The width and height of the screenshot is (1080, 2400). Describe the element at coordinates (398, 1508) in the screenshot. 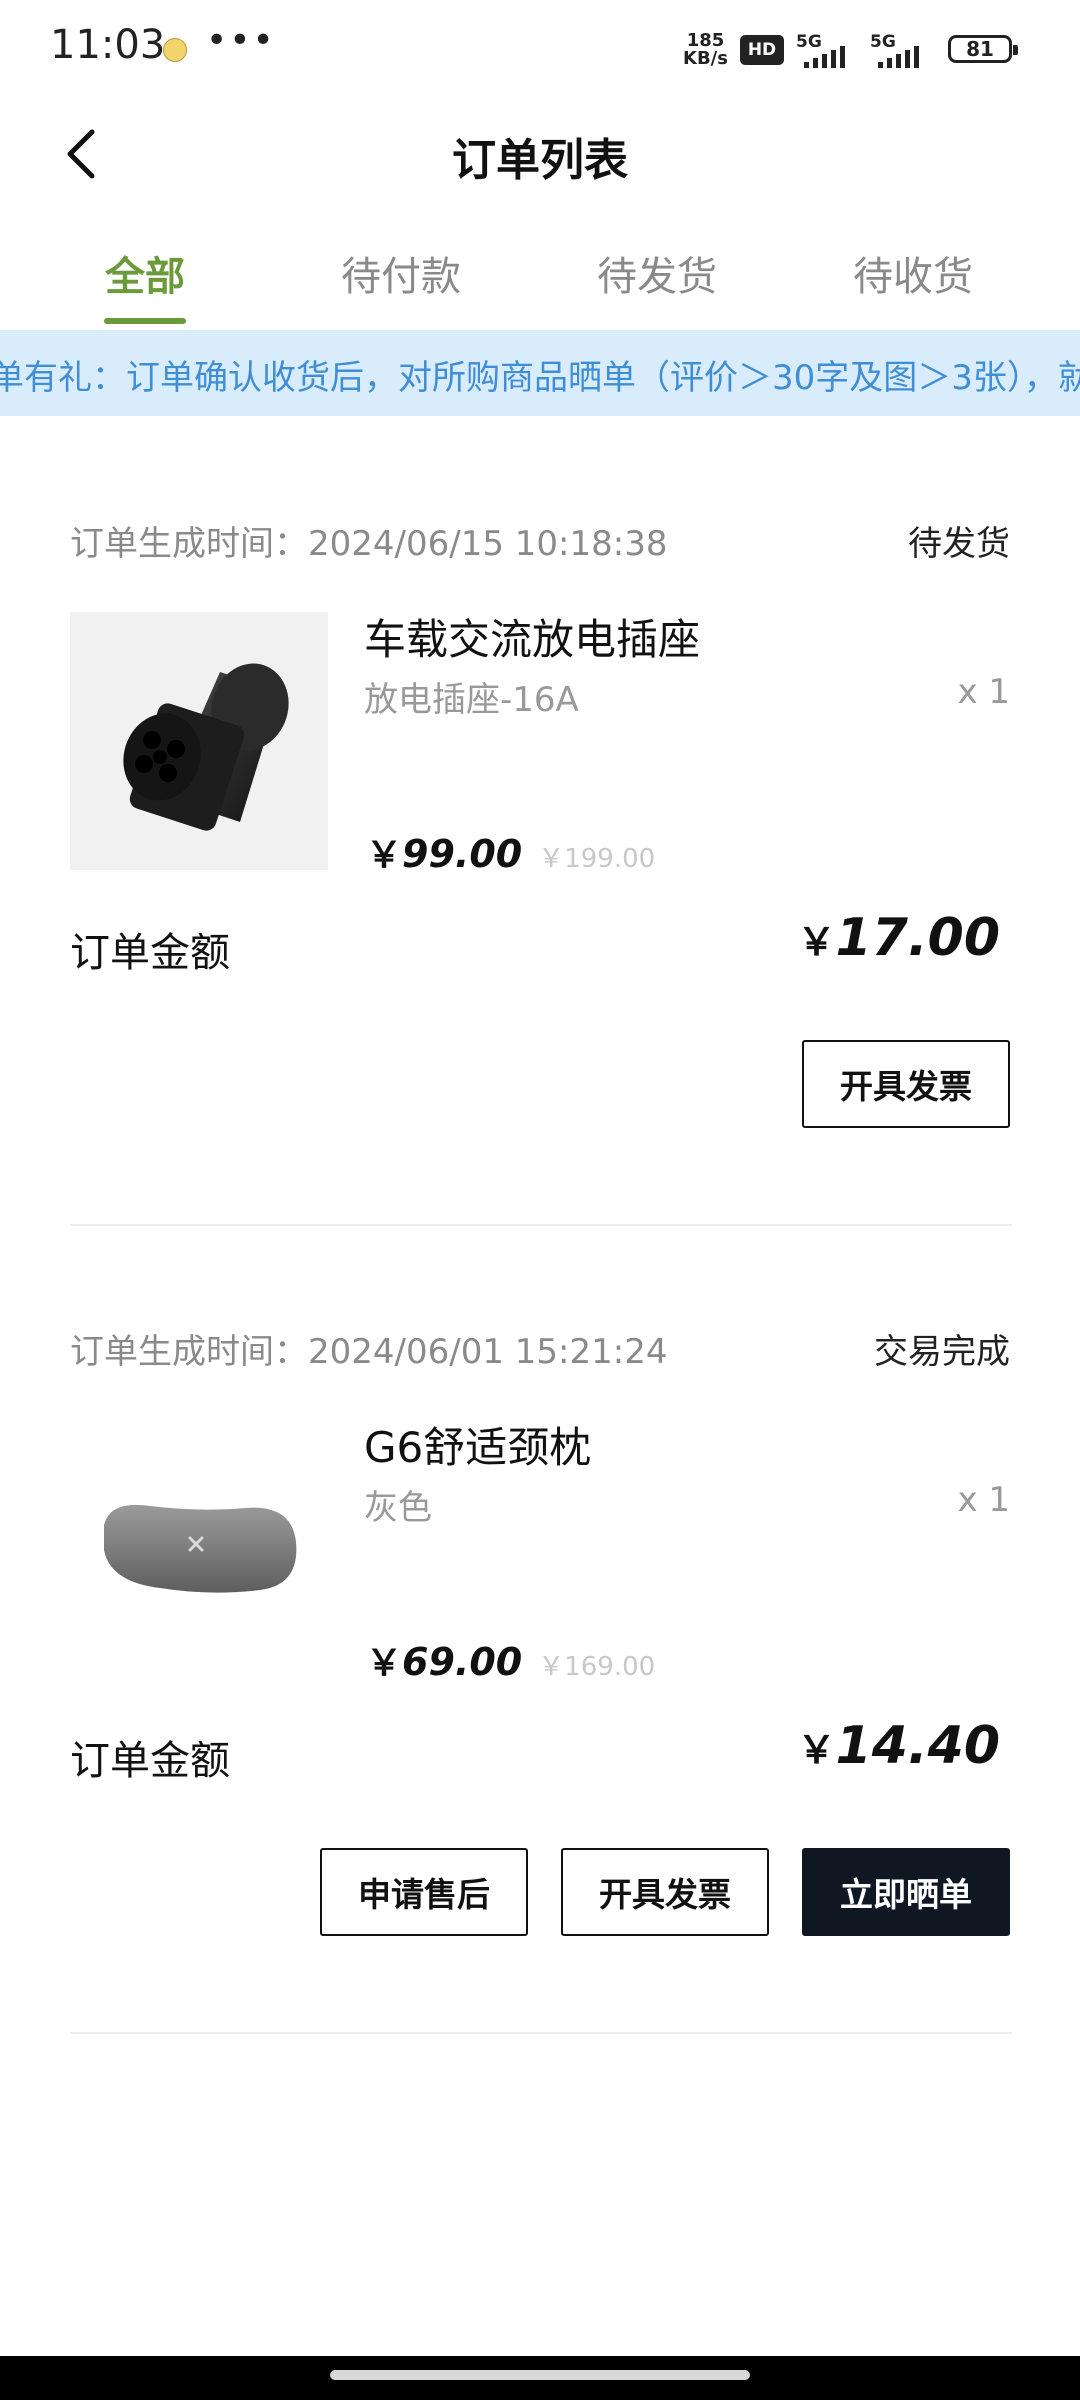

I see `product-spec: 灰色` at that location.